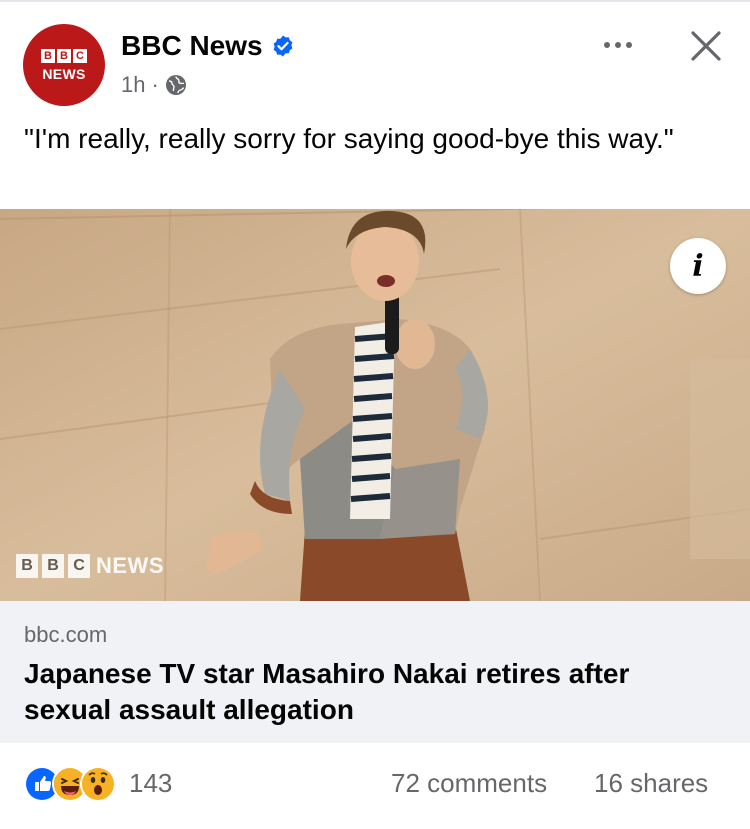 This screenshot has width=750, height=829. What do you see at coordinates (133, 85) in the screenshot?
I see `post-timestamp: 1h` at bounding box center [133, 85].